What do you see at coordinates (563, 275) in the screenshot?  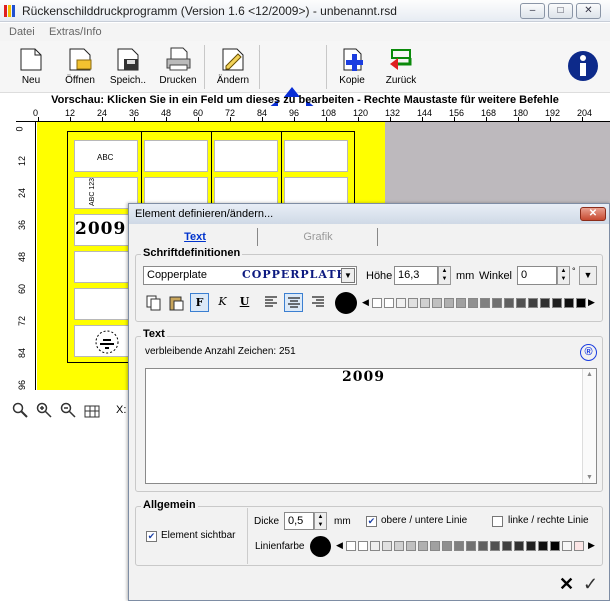 I see `angle-spinner: ▲ ▼` at bounding box center [563, 275].